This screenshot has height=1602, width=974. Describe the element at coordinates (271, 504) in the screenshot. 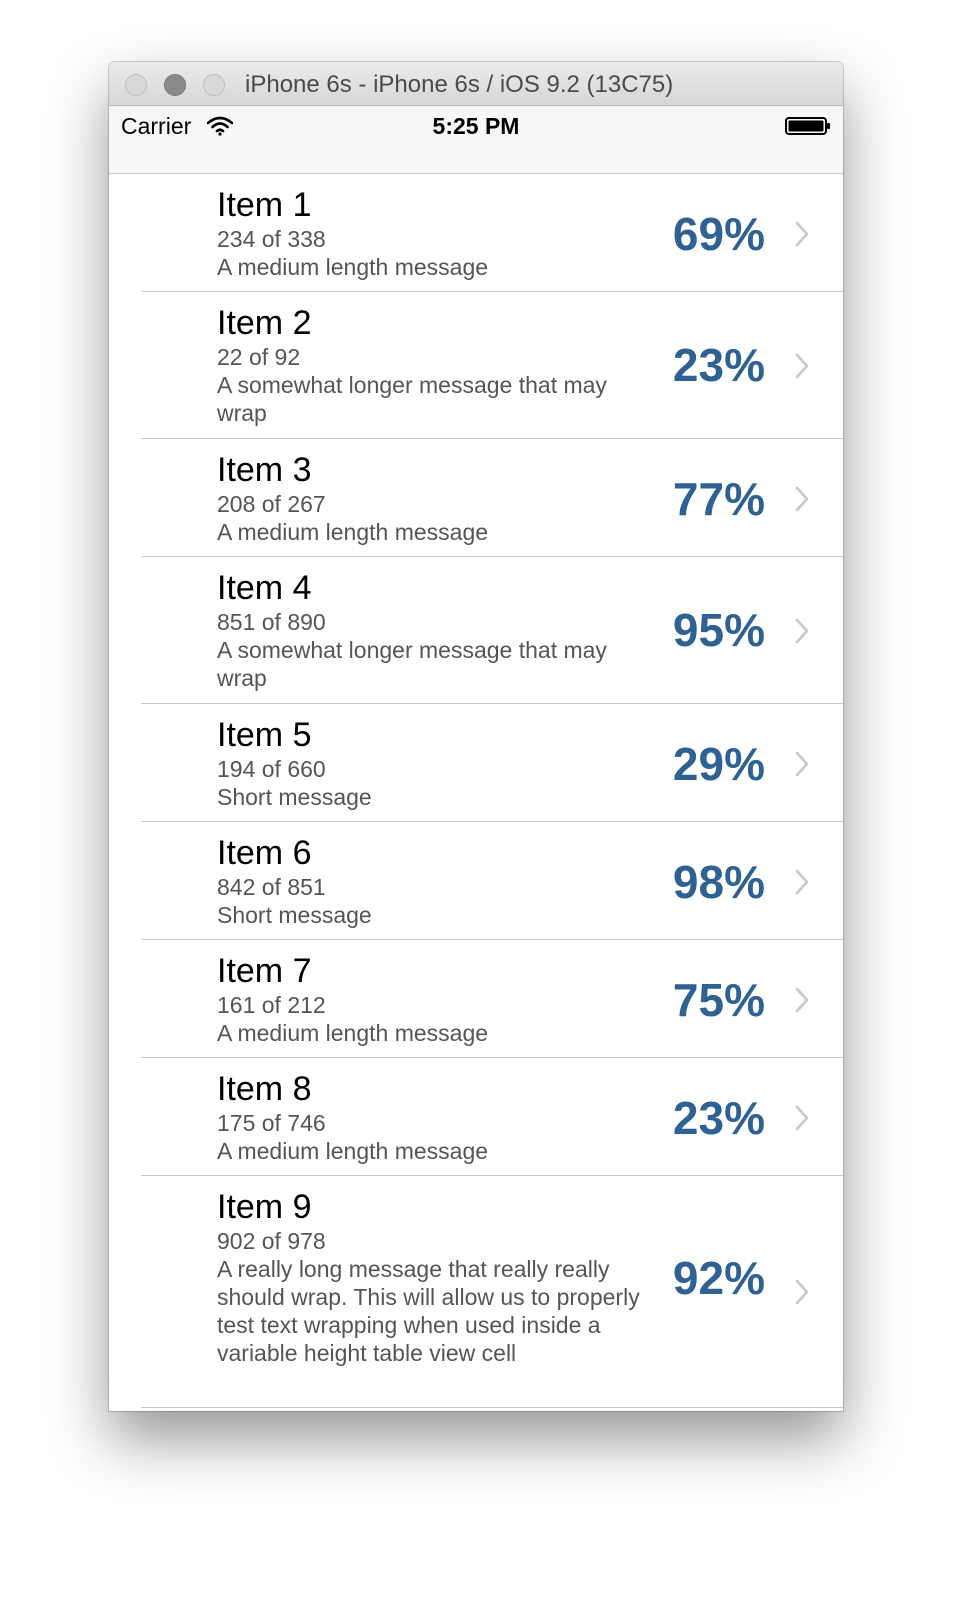

I see `row-count: 208 of 267` at that location.